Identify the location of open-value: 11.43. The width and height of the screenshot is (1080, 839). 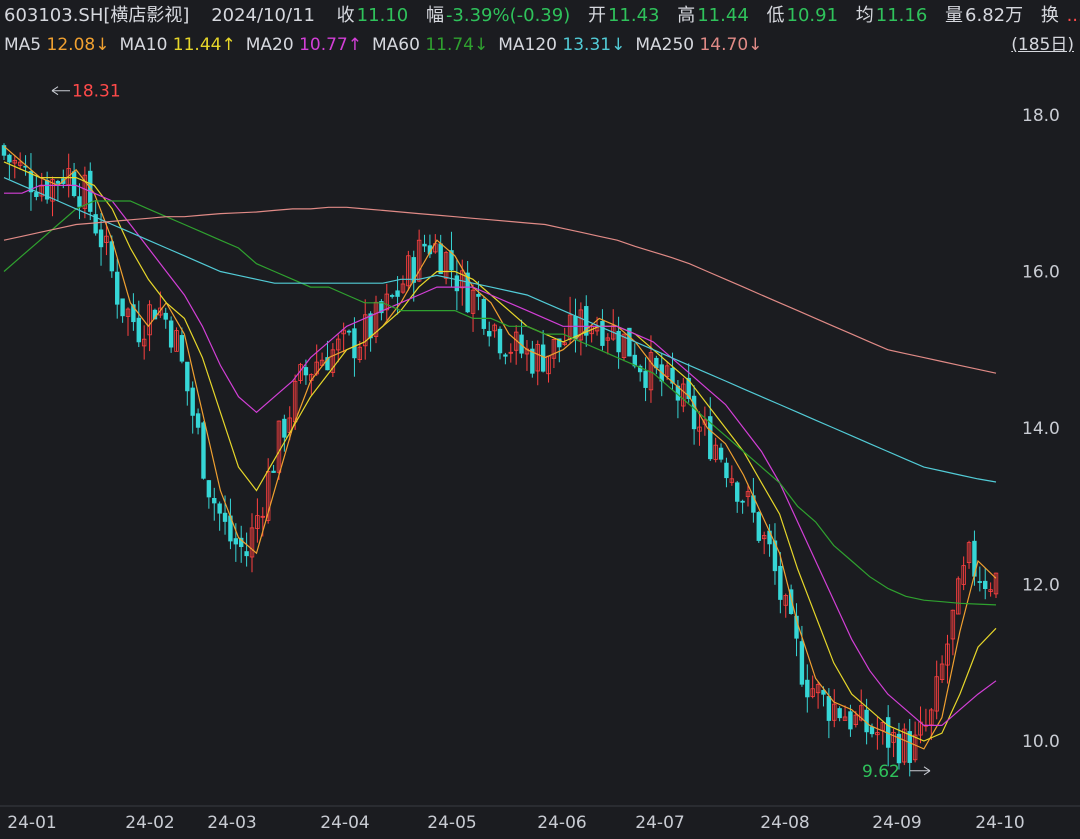
(633, 15).